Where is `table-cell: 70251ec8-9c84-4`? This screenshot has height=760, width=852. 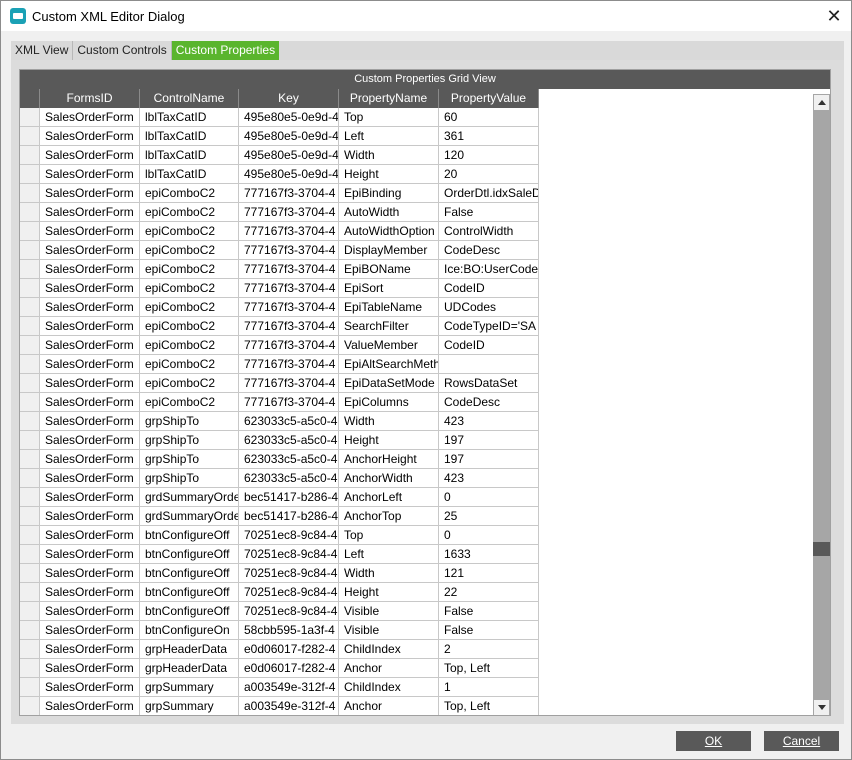 table-cell: 70251ec8-9c84-4 is located at coordinates (289, 592).